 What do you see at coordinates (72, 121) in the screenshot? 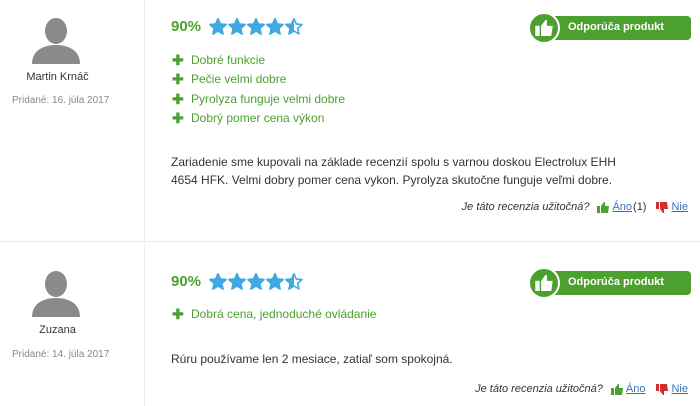
I see `author-column: Martin Krnáč Pridané: 16. júla 2017` at bounding box center [72, 121].